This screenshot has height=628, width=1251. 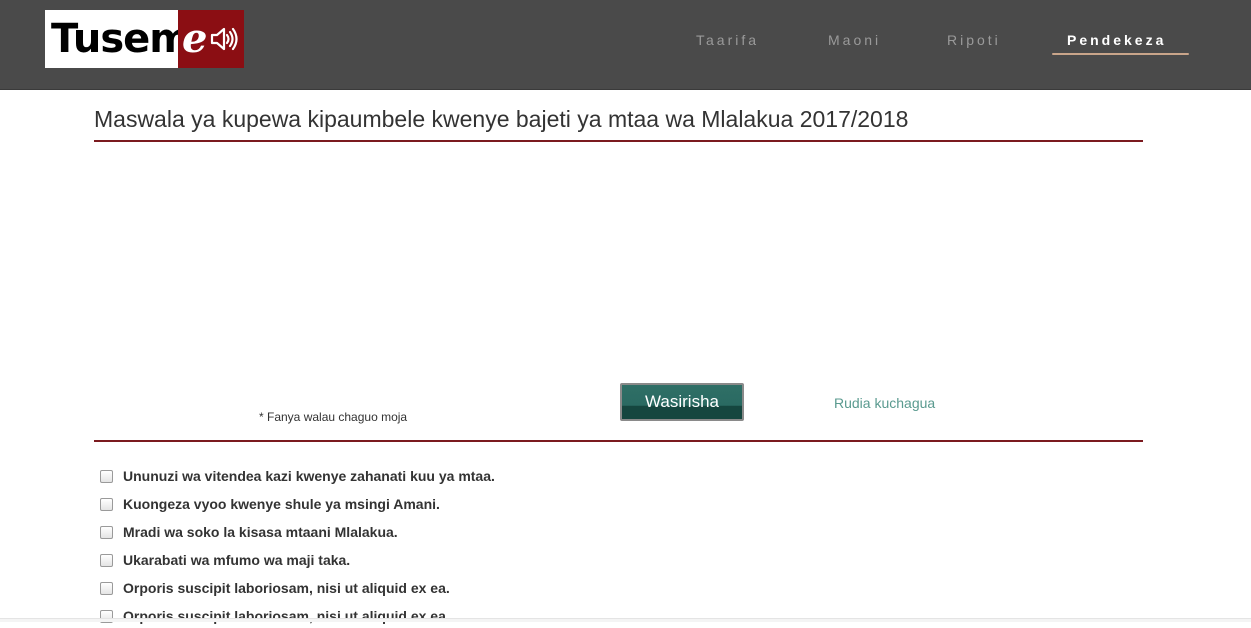 What do you see at coordinates (727, 43) in the screenshot?
I see `nav-taarifa: Taarifa` at bounding box center [727, 43].